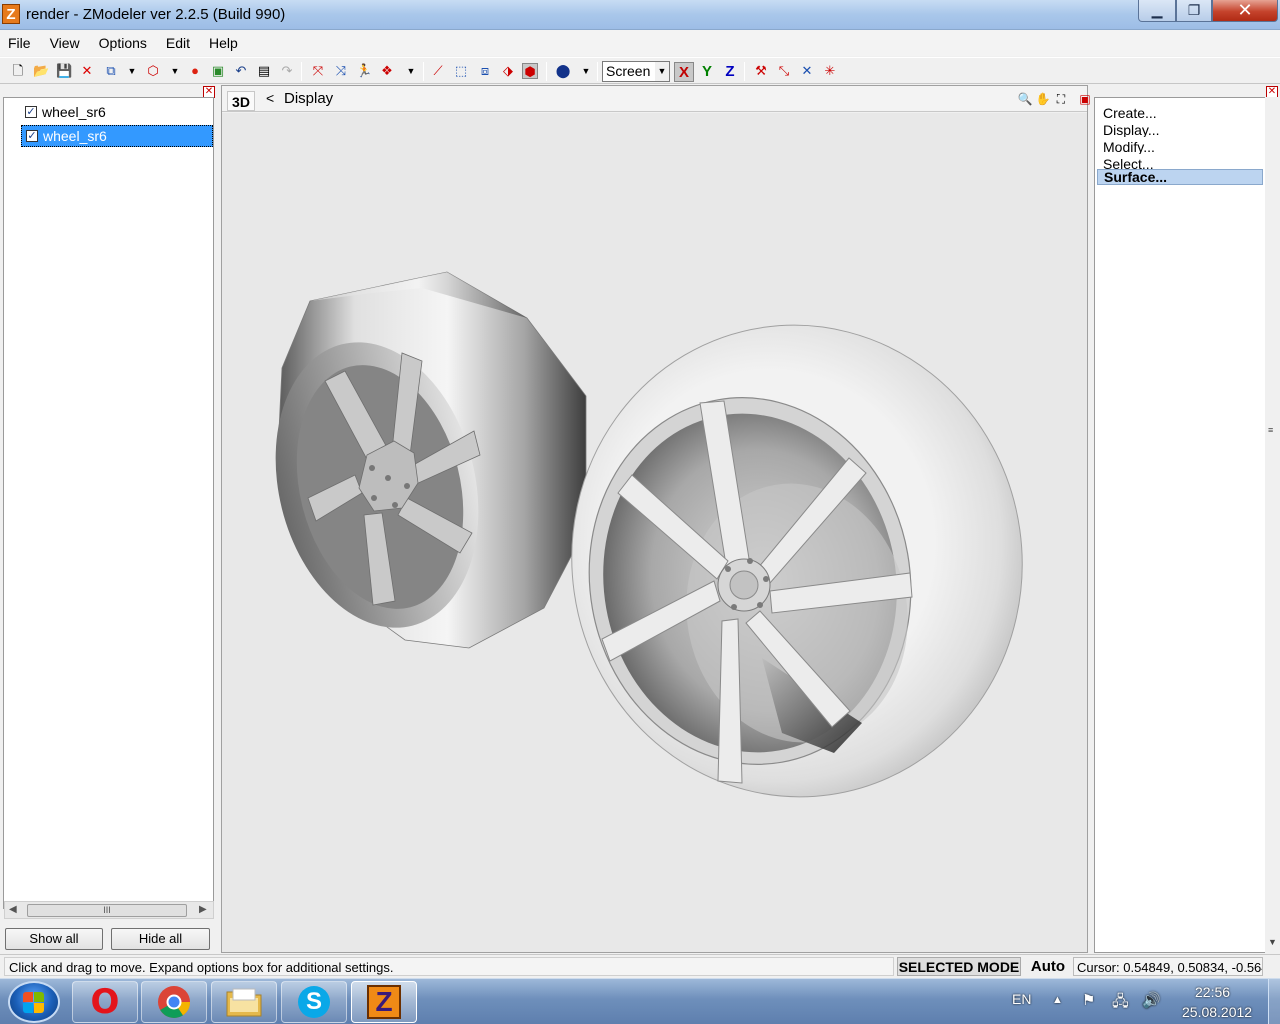  I want to click on start-button, so click(34, 1002).